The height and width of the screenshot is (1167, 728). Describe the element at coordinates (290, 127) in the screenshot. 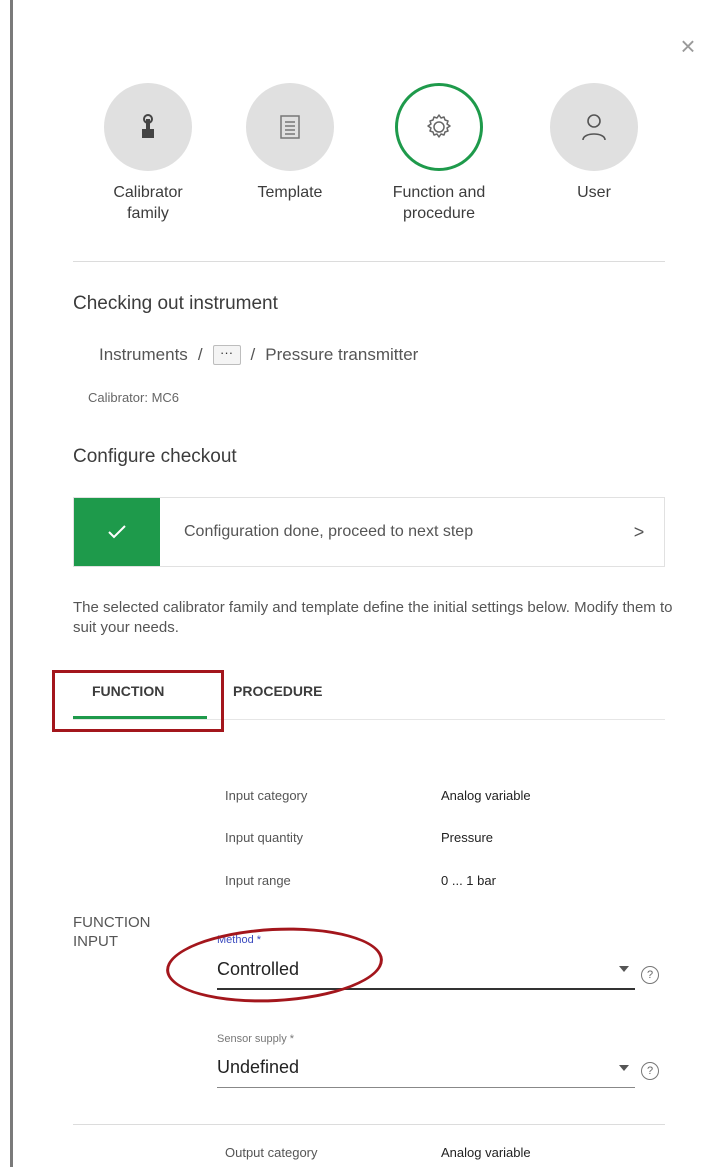

I see `document-icon` at that location.